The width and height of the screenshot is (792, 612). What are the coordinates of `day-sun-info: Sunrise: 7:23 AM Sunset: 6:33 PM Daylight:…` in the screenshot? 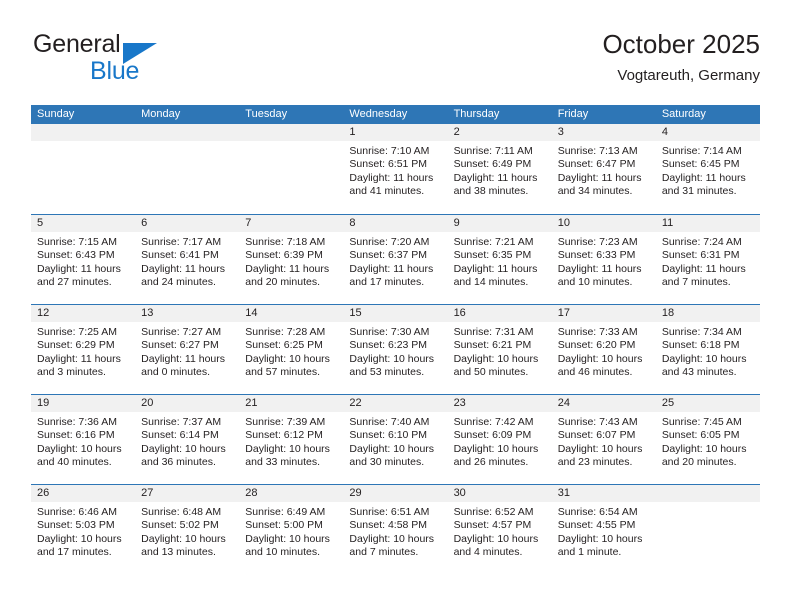 It's located at (604, 261).